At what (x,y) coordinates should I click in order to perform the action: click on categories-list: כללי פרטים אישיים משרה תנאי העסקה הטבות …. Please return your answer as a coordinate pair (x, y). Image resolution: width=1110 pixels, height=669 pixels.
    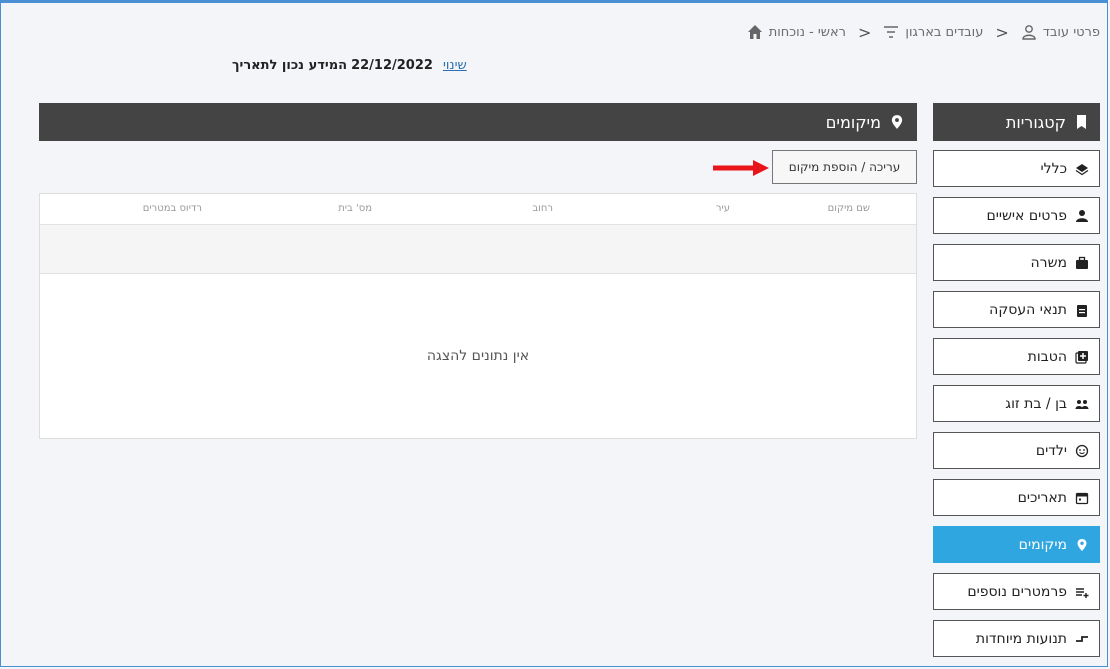
    Looking at the image, I should click on (1016, 408).